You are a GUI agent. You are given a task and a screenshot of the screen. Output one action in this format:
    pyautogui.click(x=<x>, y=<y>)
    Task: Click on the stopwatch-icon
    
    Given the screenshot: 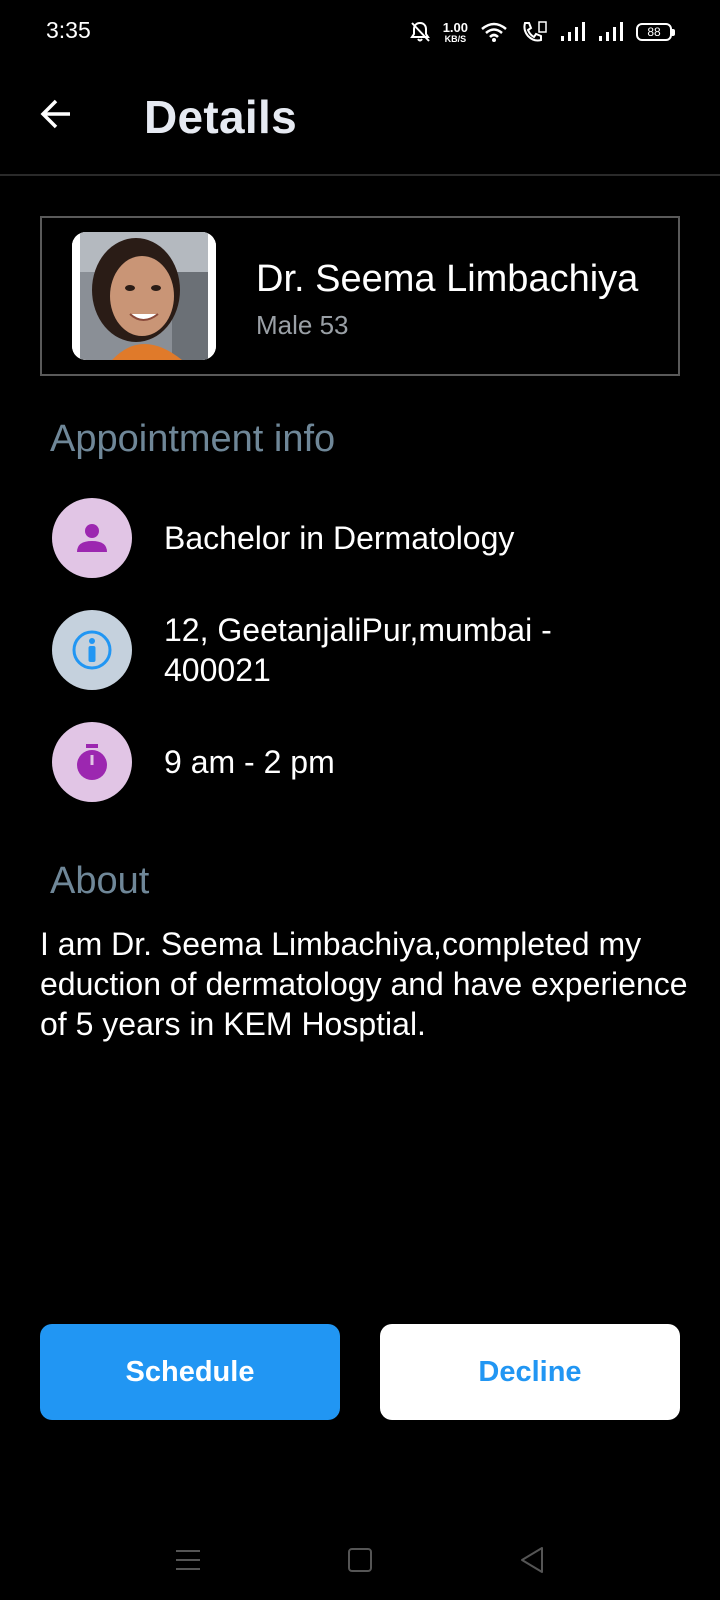 What is the action you would take?
    pyautogui.click(x=92, y=762)
    